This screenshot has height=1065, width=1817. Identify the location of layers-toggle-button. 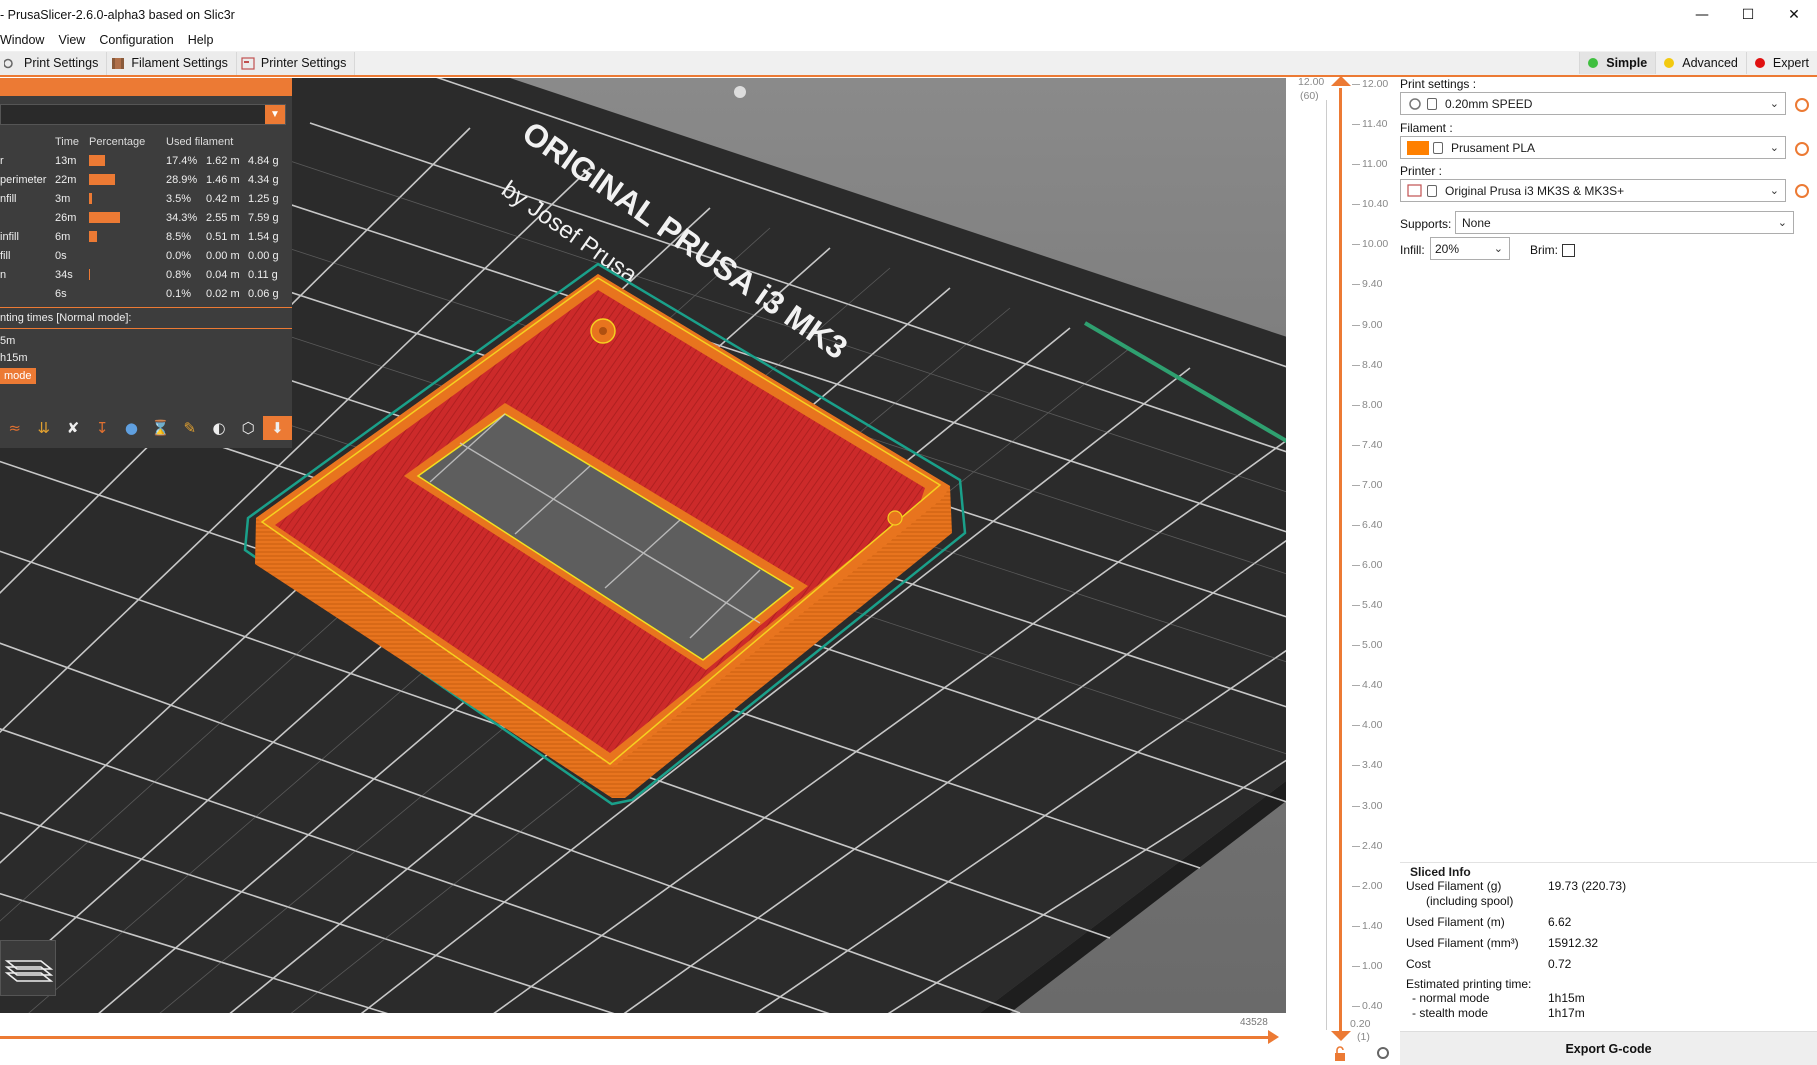
(28, 968).